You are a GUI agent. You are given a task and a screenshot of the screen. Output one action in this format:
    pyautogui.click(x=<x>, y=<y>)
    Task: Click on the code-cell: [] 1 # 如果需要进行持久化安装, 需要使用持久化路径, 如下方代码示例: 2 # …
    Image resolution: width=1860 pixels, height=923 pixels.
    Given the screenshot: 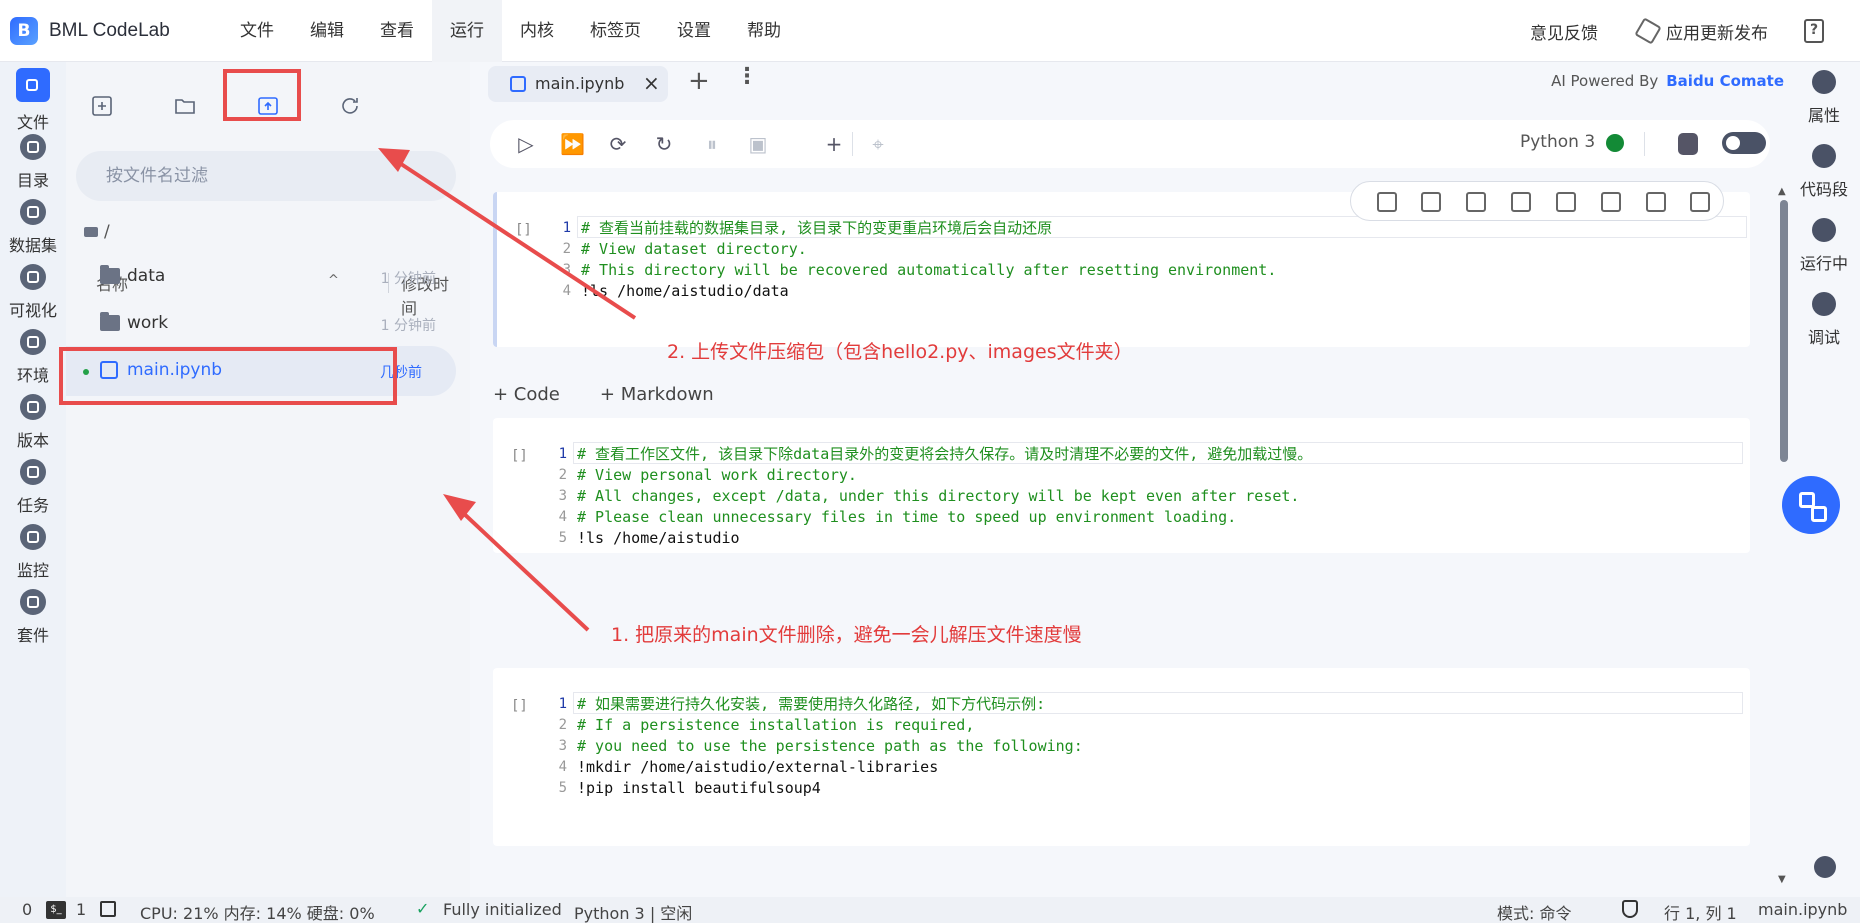 What is the action you would take?
    pyautogui.click(x=1121, y=757)
    